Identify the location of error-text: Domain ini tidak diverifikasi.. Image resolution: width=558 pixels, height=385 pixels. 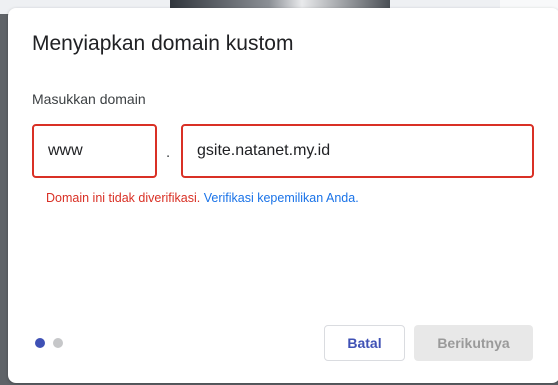
(123, 198).